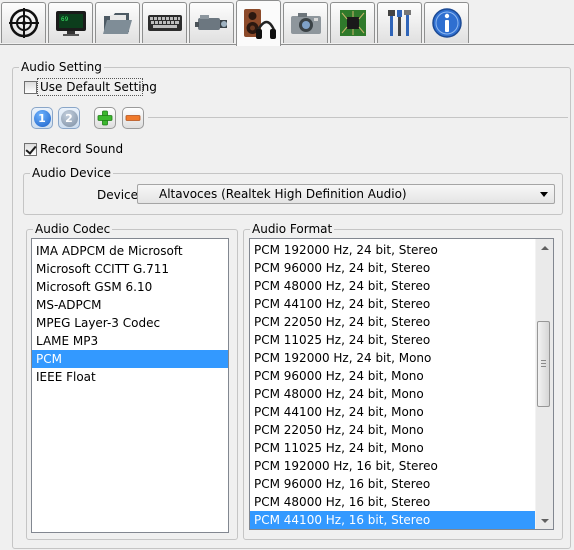  I want to click on scroll-down-button, so click(544, 520).